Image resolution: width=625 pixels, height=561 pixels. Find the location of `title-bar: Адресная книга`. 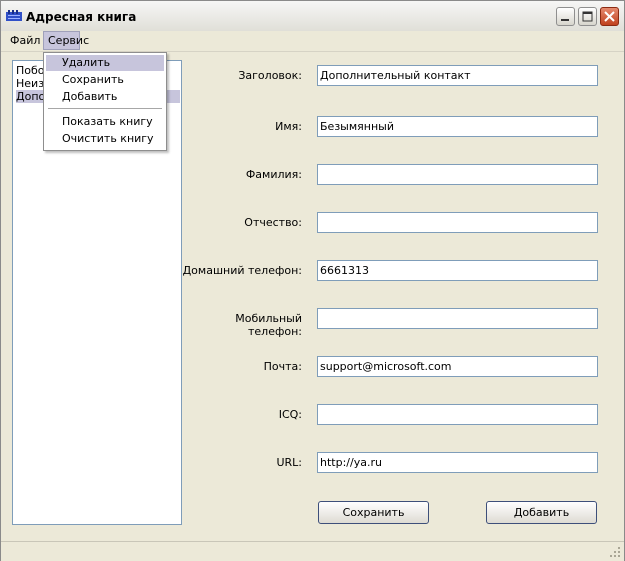

title-bar: Адресная книга is located at coordinates (312, 16).